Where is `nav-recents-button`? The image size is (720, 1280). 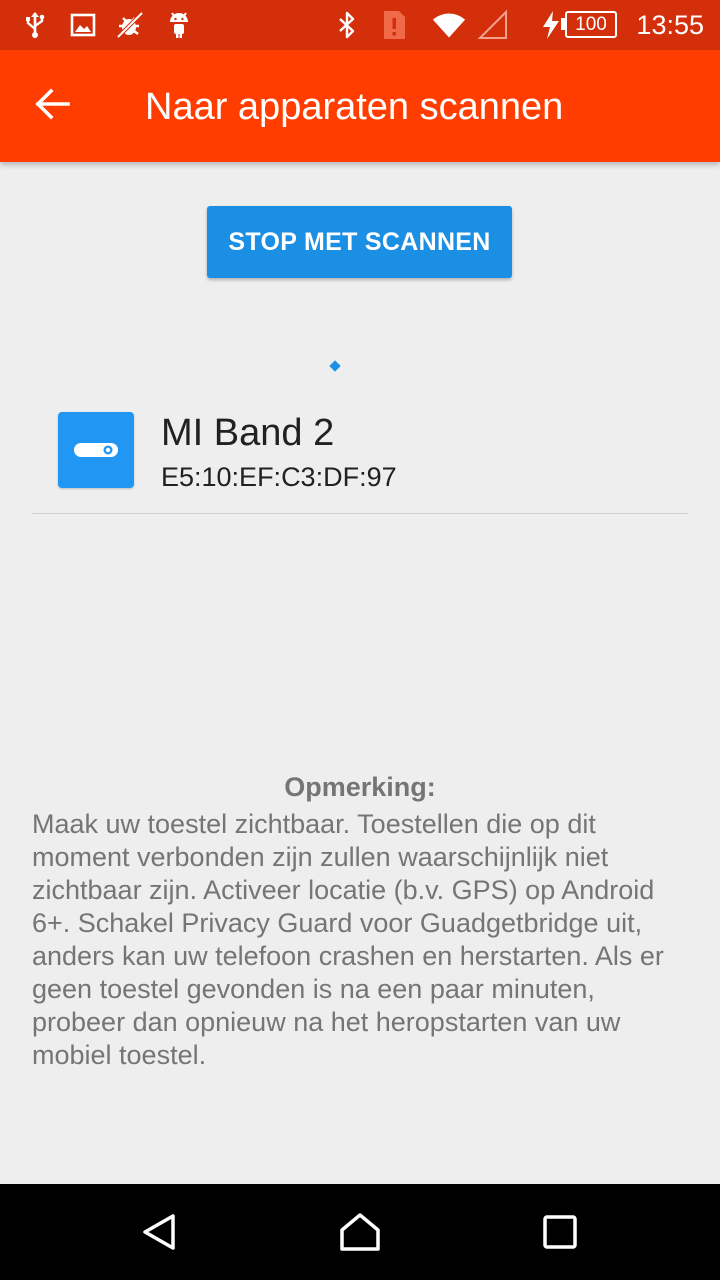
nav-recents-button is located at coordinates (560, 1234).